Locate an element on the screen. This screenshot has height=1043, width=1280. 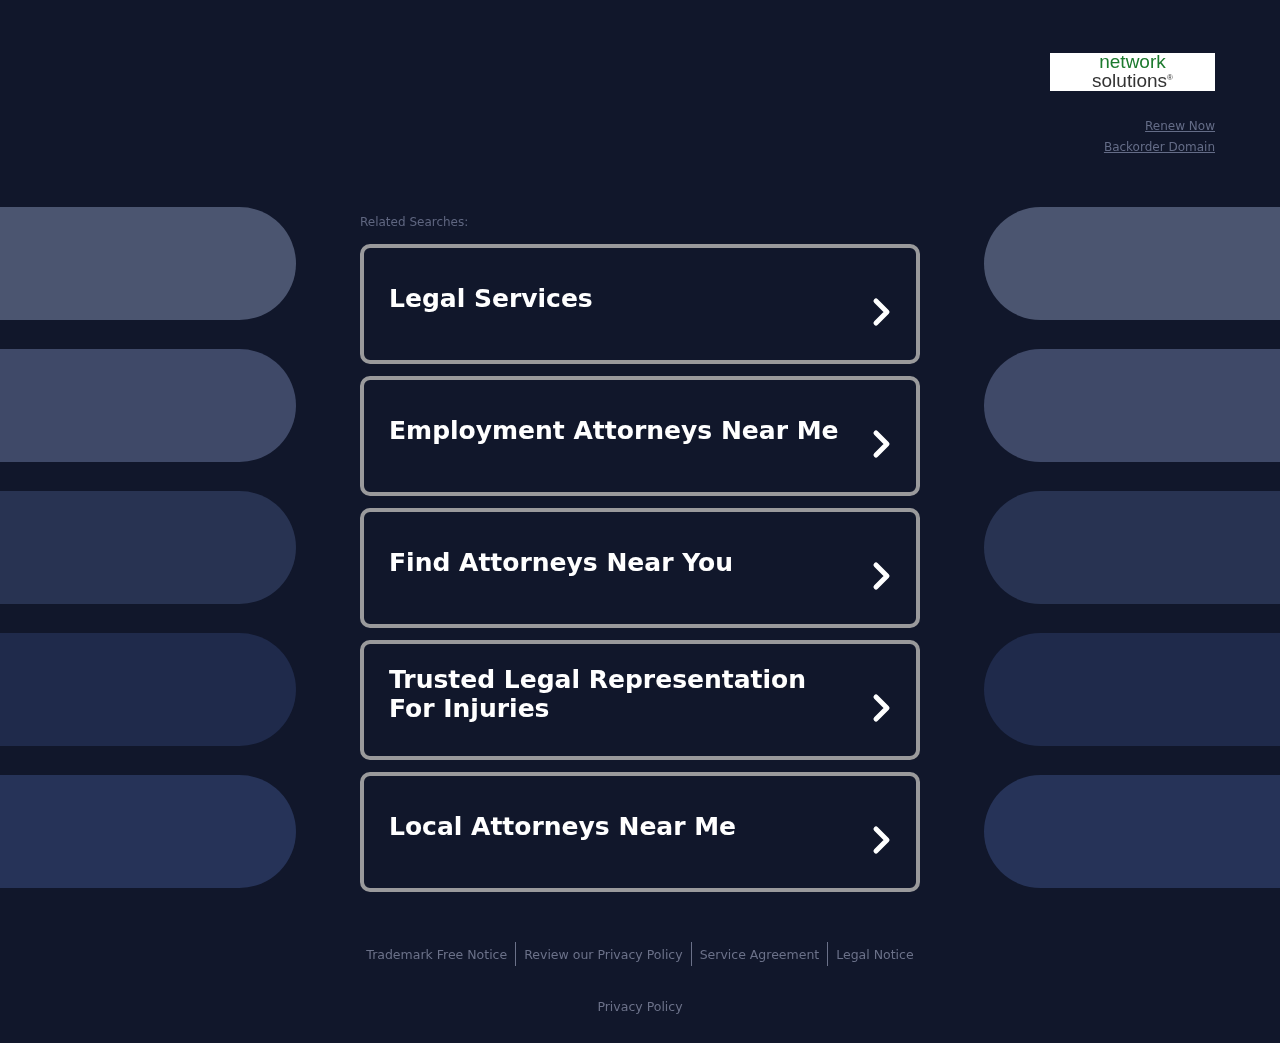
header-link: Backorder Domain is located at coordinates (1159, 147).